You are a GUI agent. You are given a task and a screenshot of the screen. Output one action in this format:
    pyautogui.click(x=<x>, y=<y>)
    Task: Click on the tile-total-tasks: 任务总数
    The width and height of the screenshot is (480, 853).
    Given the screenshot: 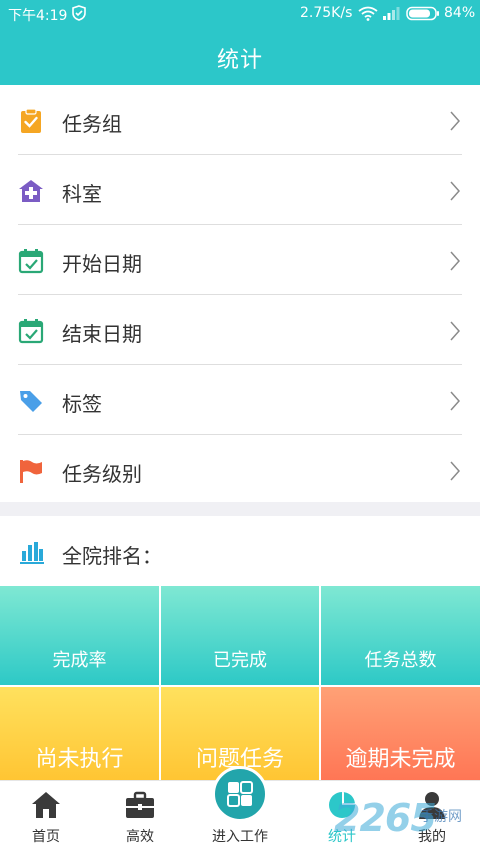 What is the action you would take?
    pyautogui.click(x=400, y=635)
    